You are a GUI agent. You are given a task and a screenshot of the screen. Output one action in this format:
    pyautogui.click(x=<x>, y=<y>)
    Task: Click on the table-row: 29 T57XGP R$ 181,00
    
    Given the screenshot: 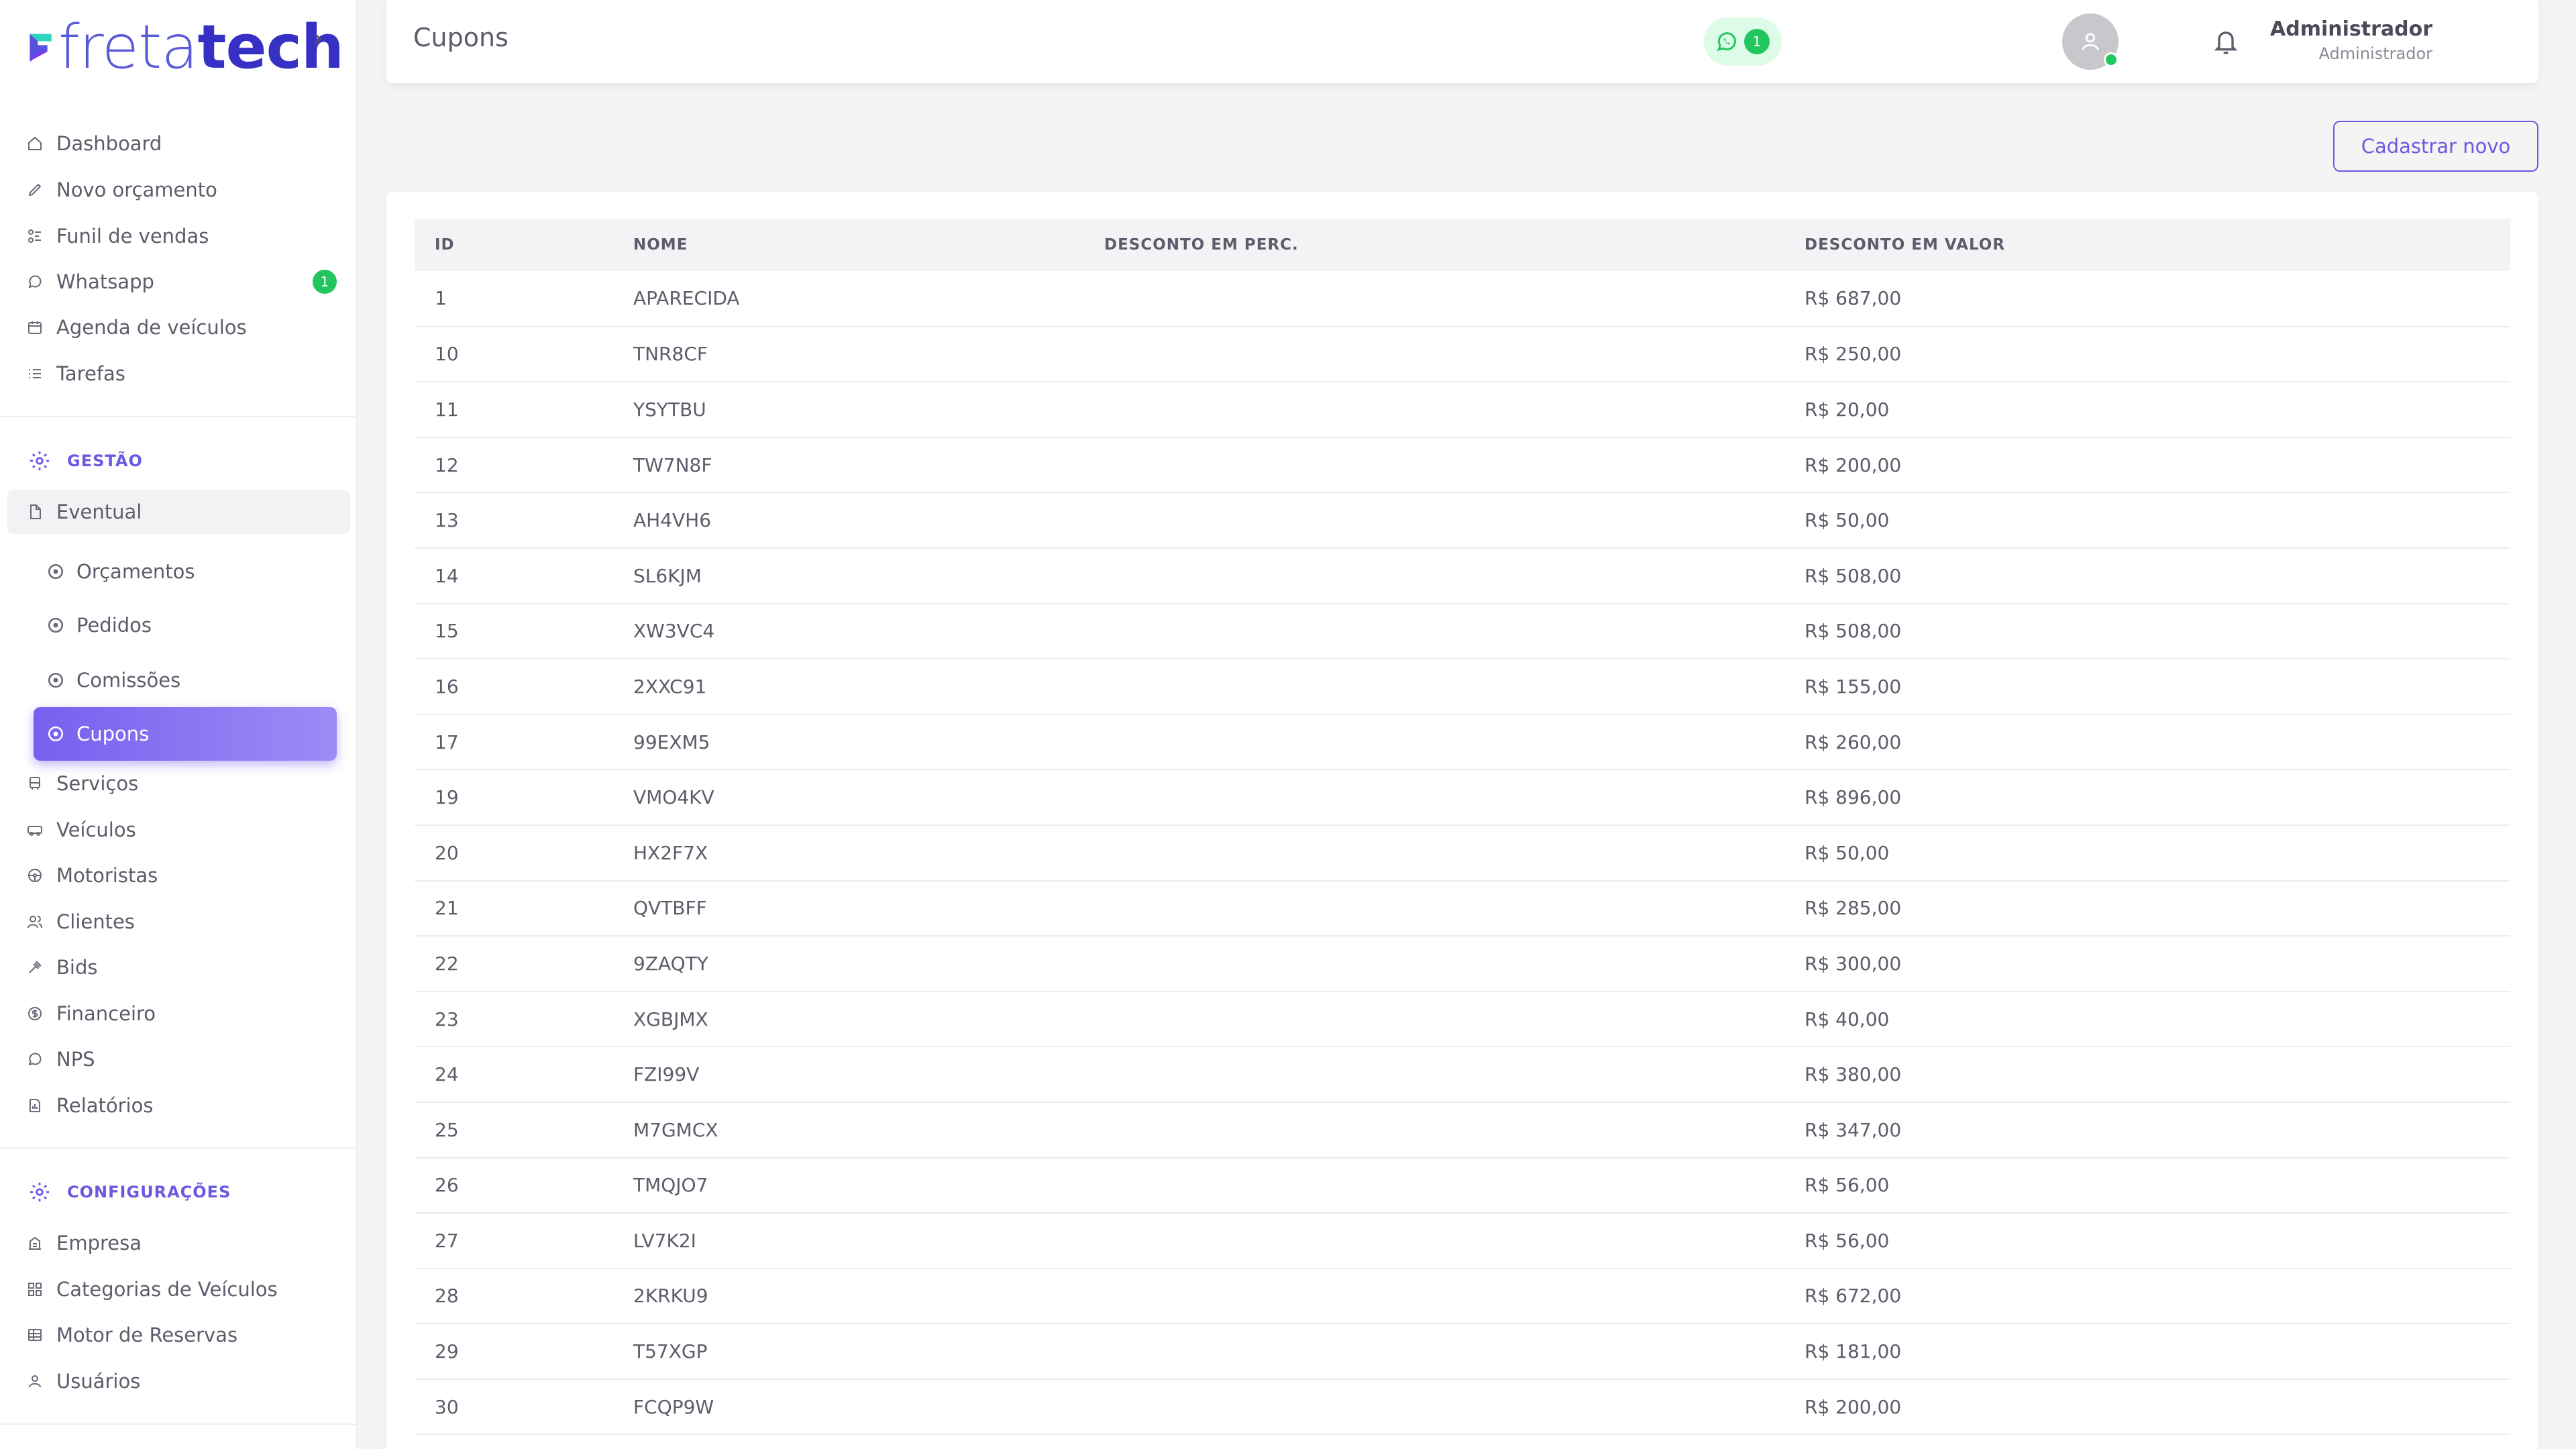 What is the action you would take?
    pyautogui.click(x=1462, y=1352)
    